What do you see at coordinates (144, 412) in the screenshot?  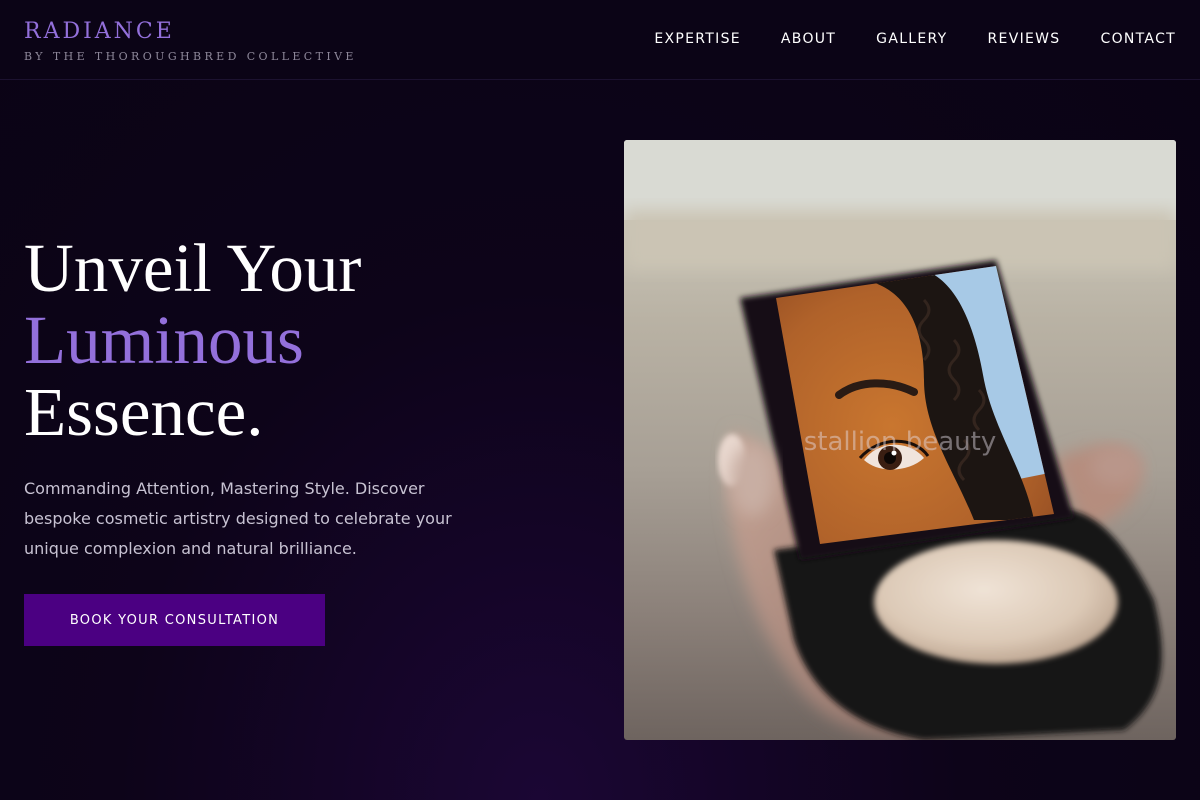 I see `hero-title-line3: Essence.` at bounding box center [144, 412].